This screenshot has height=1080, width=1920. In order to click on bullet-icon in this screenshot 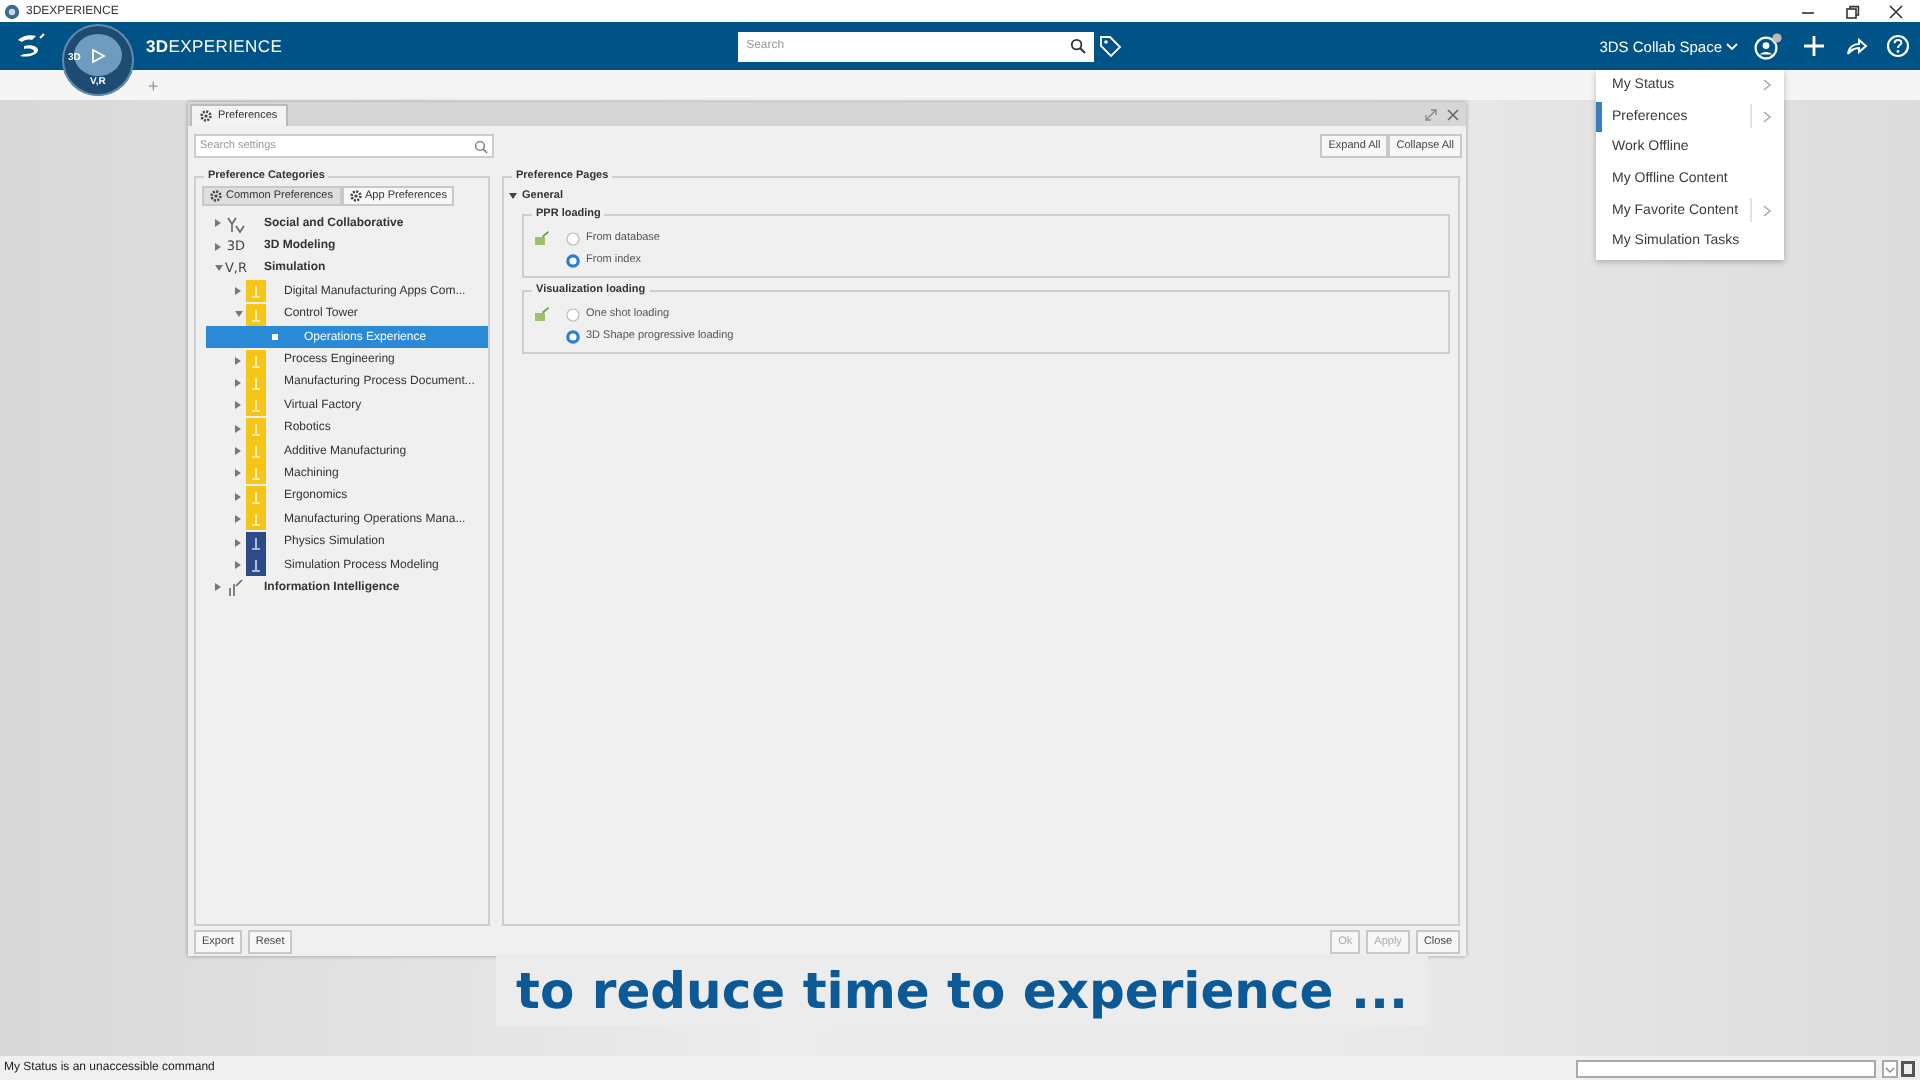, I will do `click(276, 337)`.